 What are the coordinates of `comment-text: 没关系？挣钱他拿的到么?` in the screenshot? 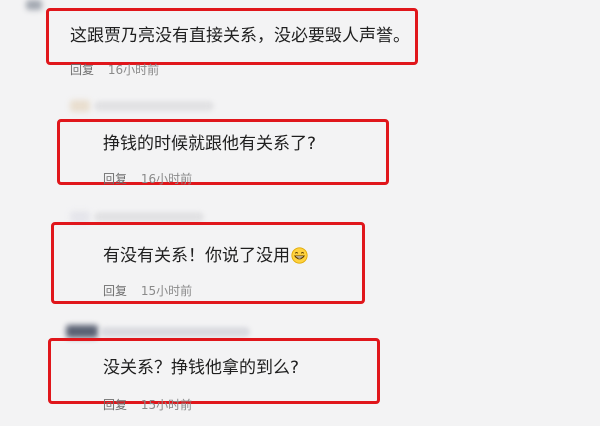 It's located at (201, 368).